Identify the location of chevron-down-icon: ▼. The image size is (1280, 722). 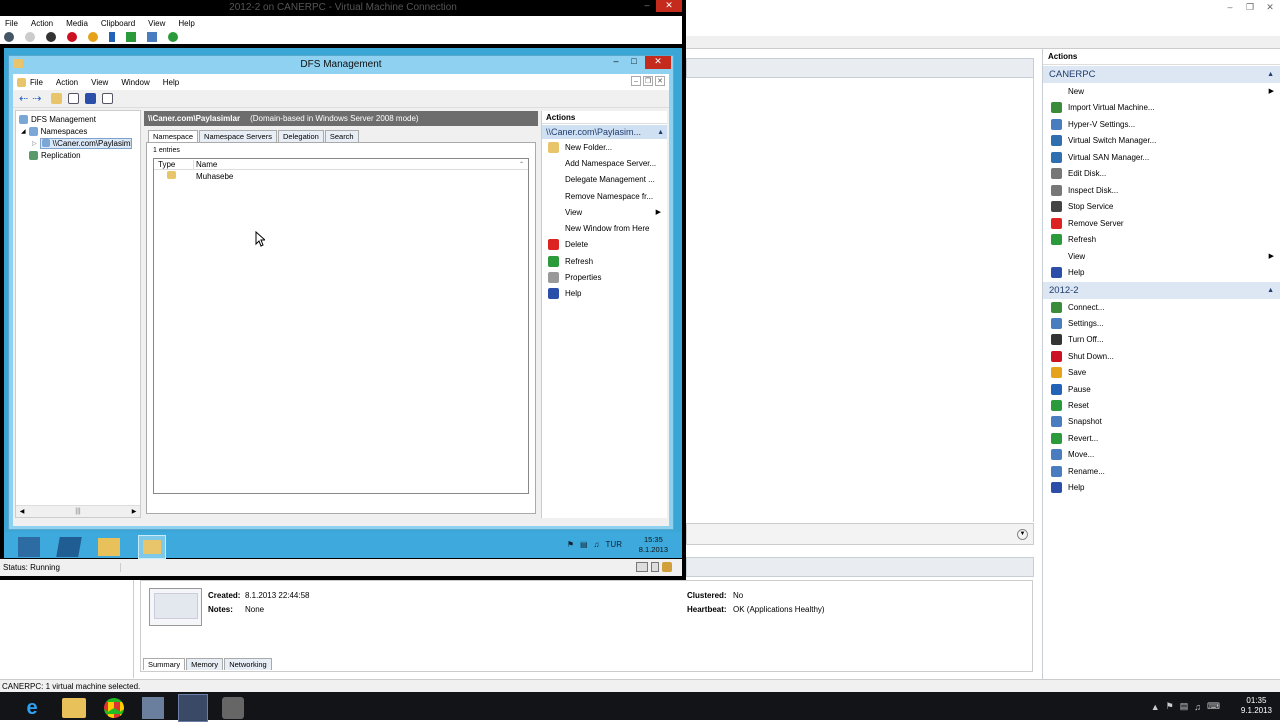
(1022, 534).